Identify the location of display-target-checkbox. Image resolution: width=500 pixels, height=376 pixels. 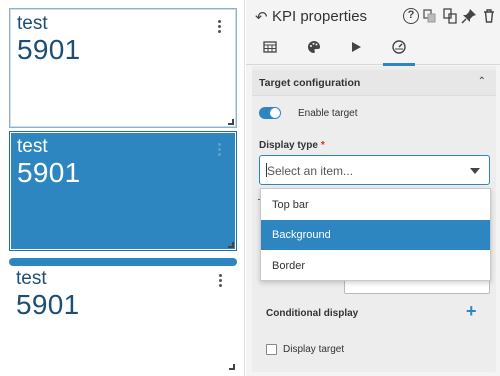
(271, 349).